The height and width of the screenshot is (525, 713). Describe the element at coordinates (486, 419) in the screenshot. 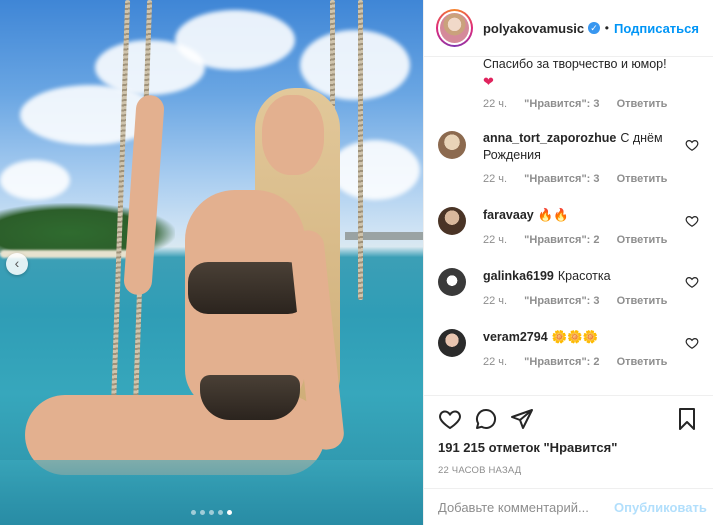

I see `comment-bubble-icon` at that location.